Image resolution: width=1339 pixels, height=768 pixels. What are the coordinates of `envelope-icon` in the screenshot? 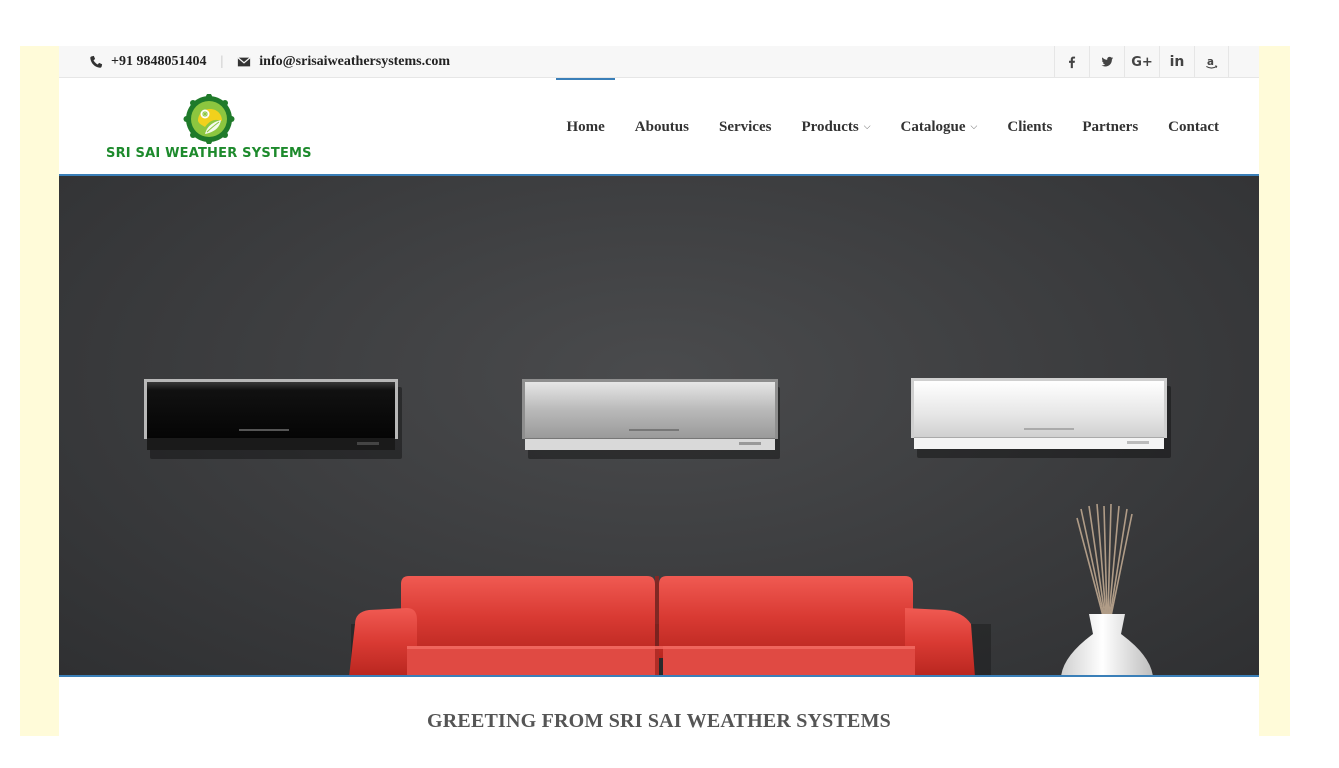 It's located at (244, 62).